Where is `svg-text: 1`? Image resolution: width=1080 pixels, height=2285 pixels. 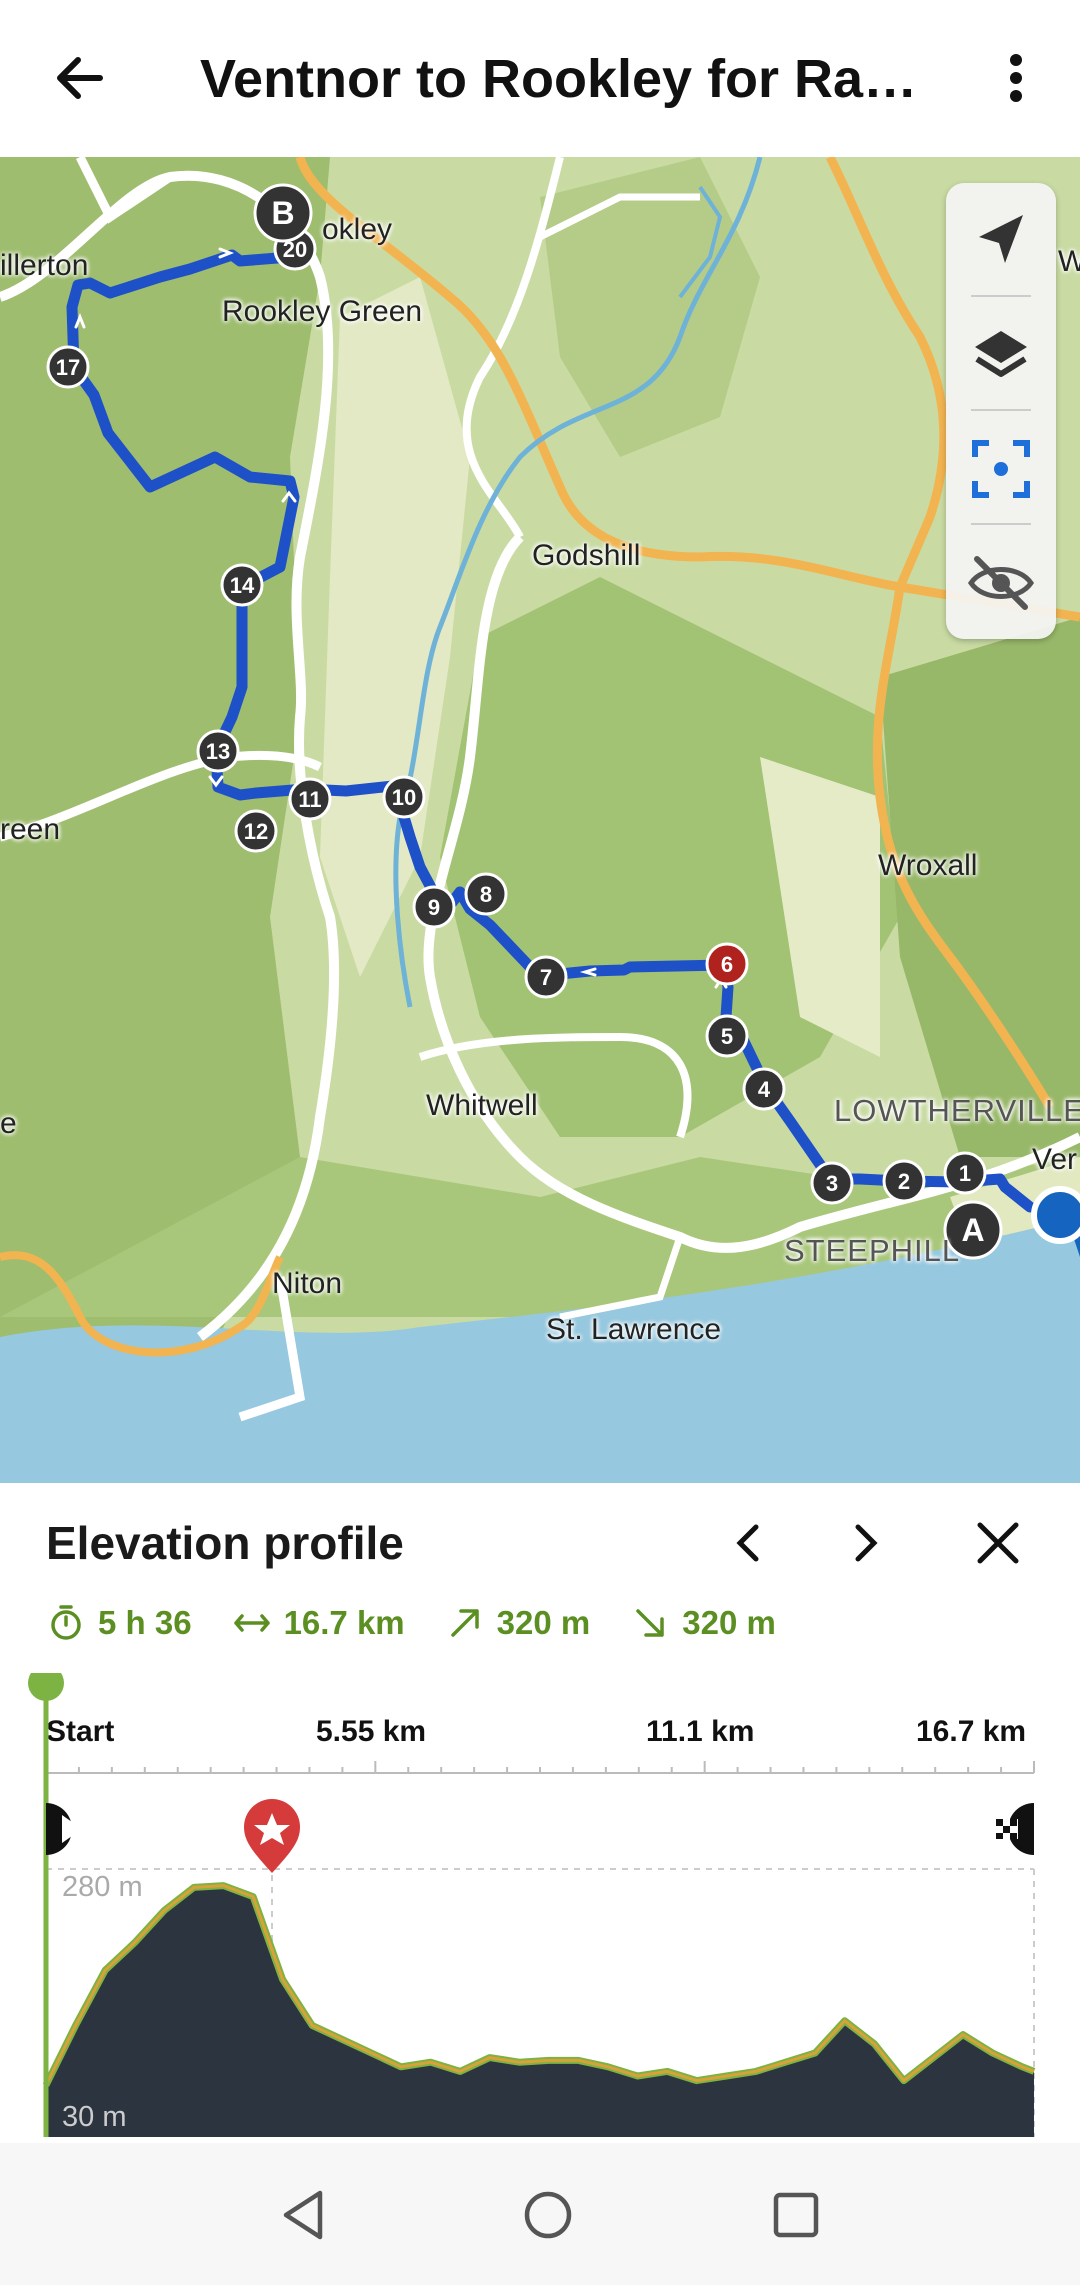 svg-text: 1 is located at coordinates (965, 1173).